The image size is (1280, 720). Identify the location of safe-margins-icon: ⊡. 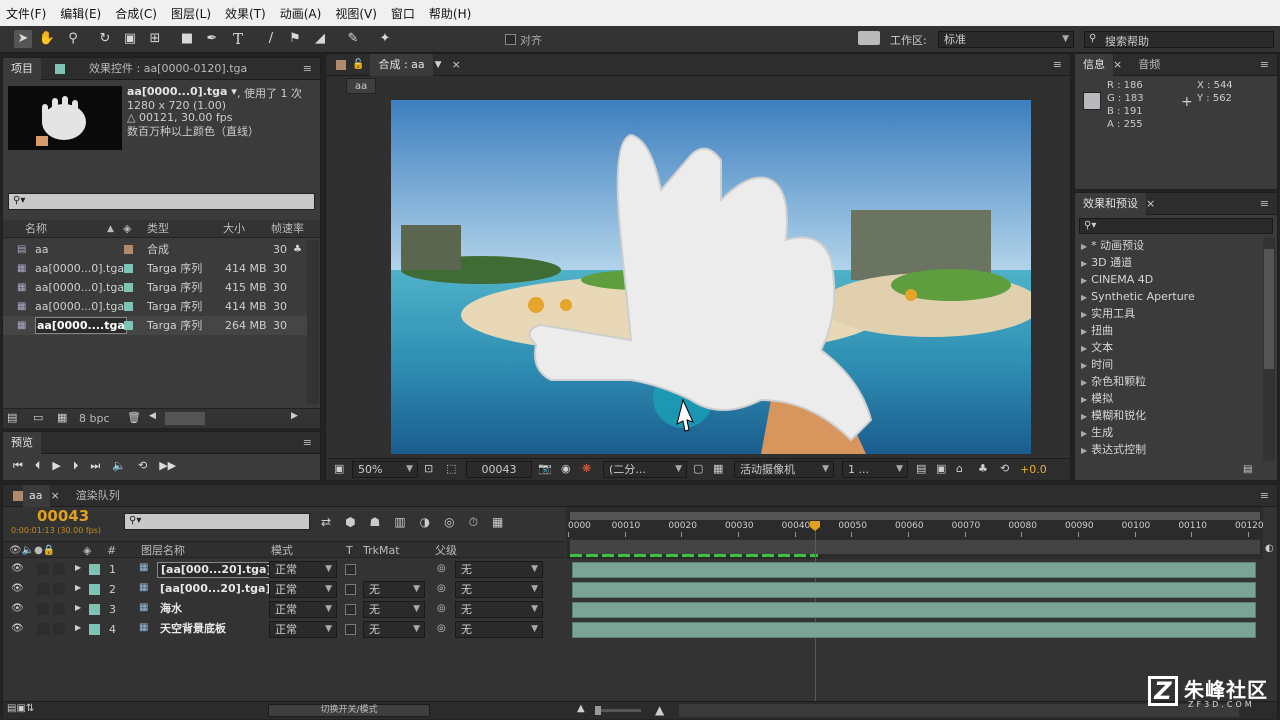
(428, 468).